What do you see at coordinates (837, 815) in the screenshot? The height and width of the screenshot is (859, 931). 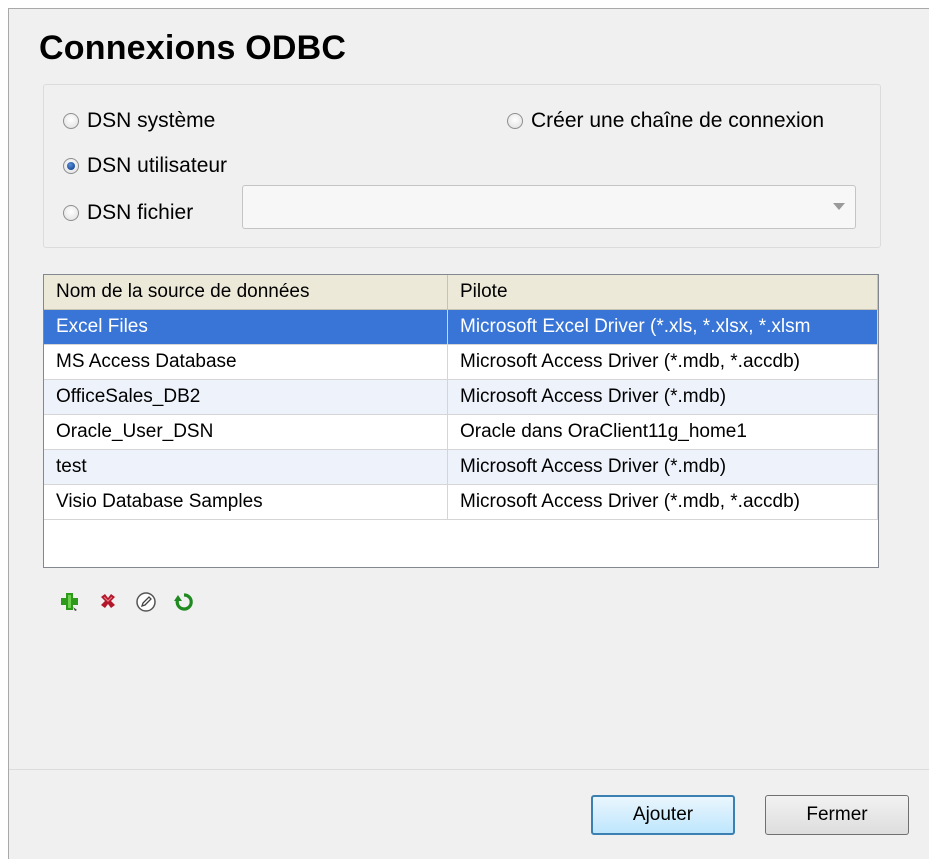 I see `close-button: Fermer` at bounding box center [837, 815].